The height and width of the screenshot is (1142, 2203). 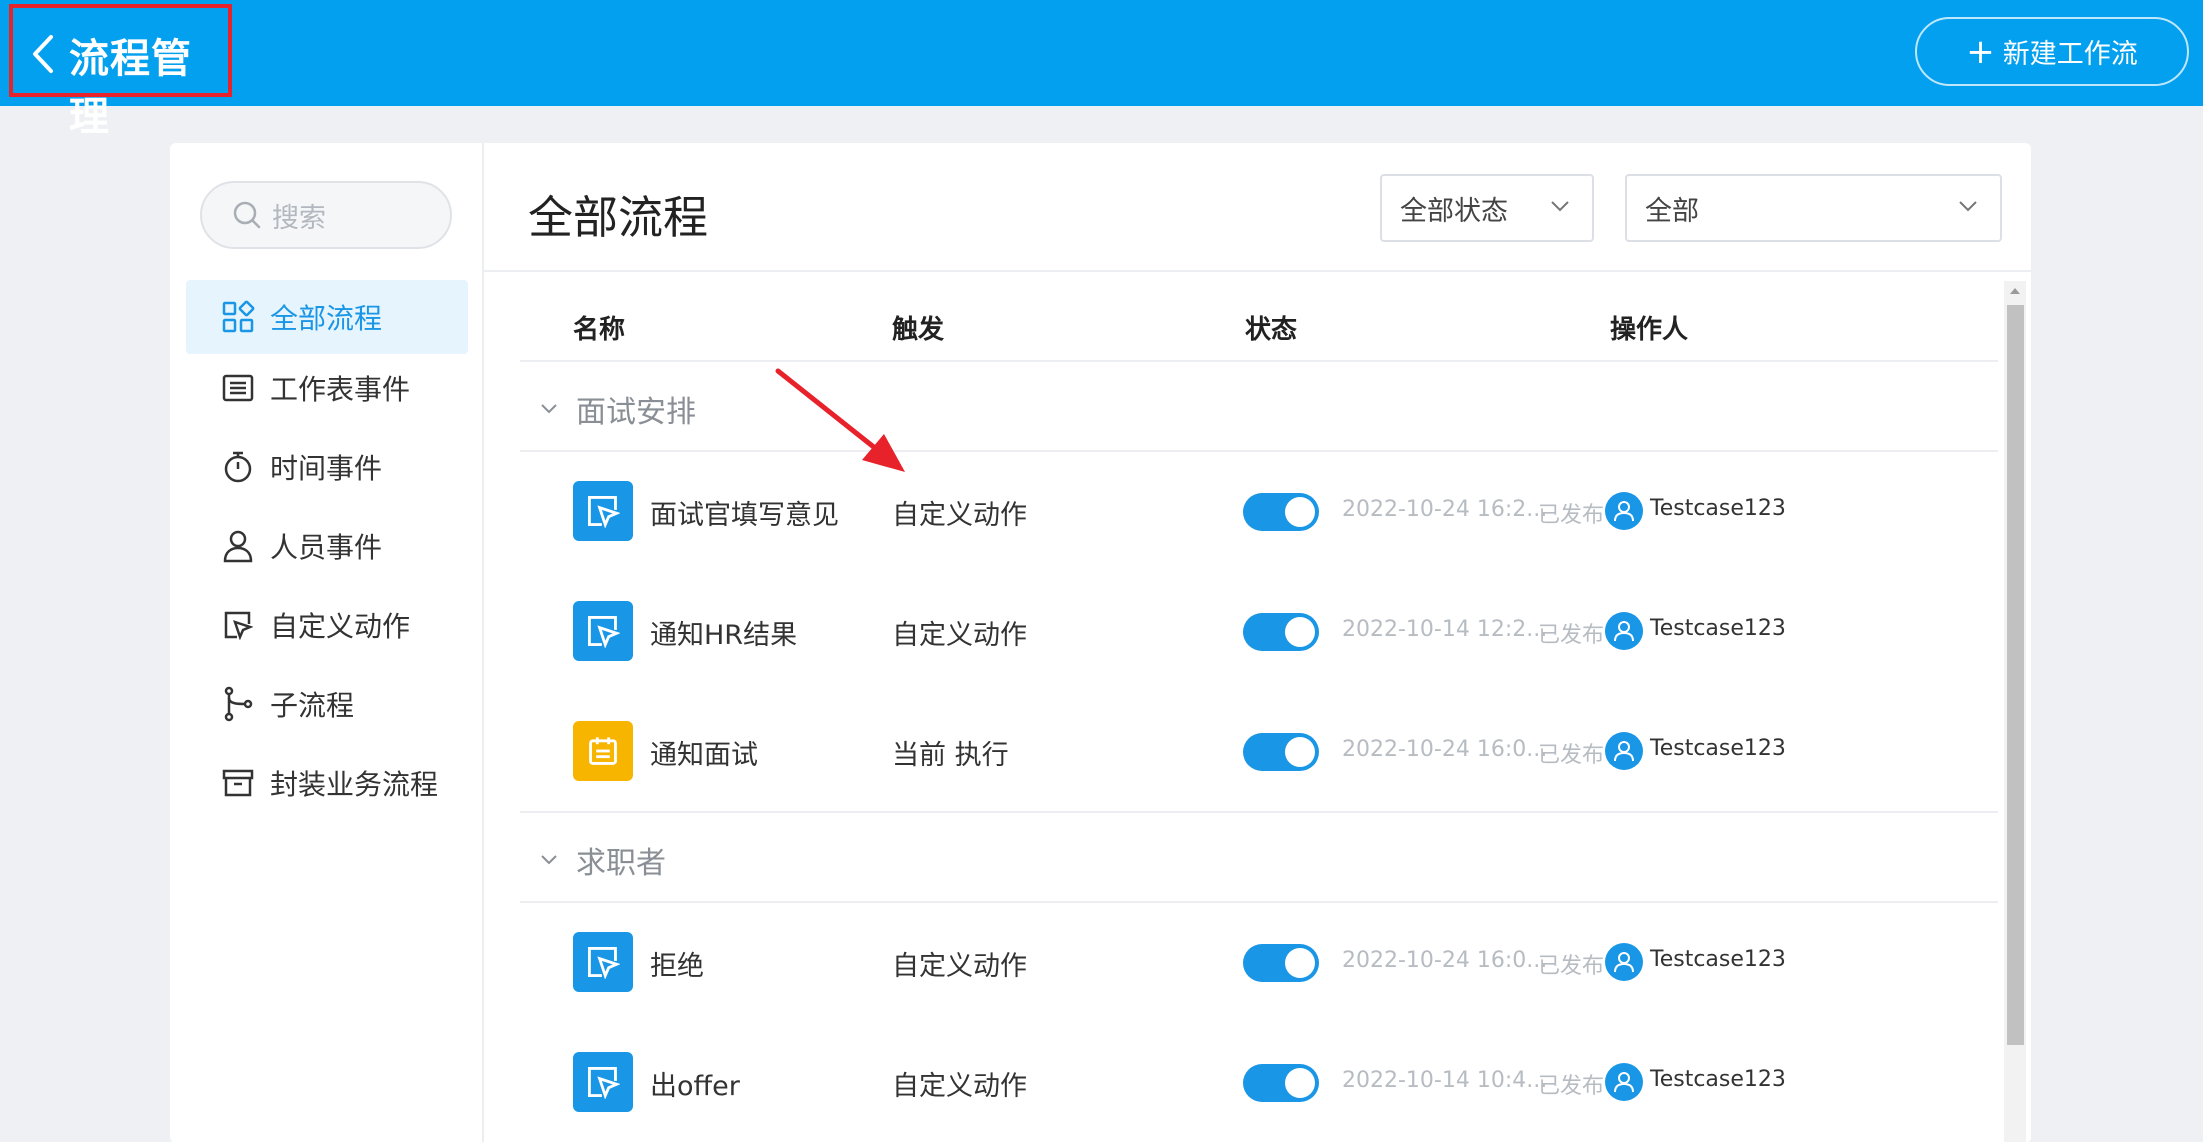 I want to click on row-name: 通知HR结果, so click(x=723, y=632).